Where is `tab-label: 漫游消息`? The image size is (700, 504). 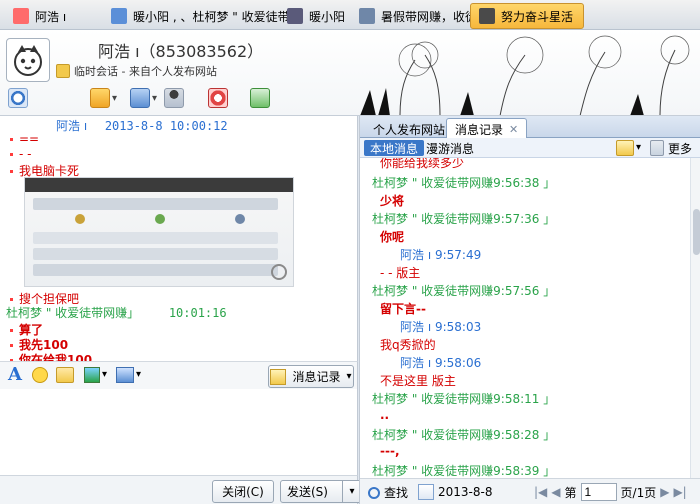
tab-label: 漫游消息 is located at coordinates (450, 148).